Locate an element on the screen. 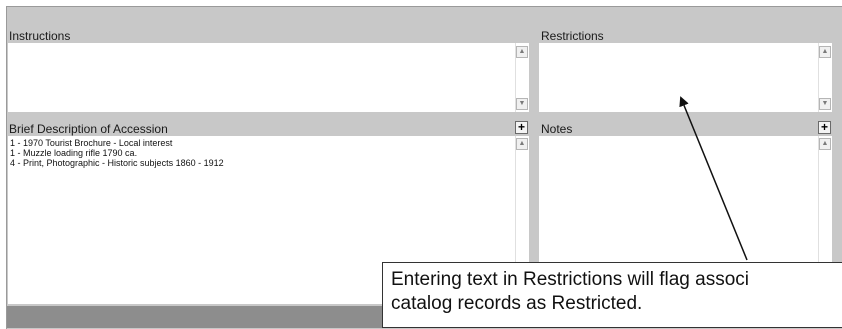 This screenshot has height=329, width=842. arrow-line is located at coordinates (713, 178).